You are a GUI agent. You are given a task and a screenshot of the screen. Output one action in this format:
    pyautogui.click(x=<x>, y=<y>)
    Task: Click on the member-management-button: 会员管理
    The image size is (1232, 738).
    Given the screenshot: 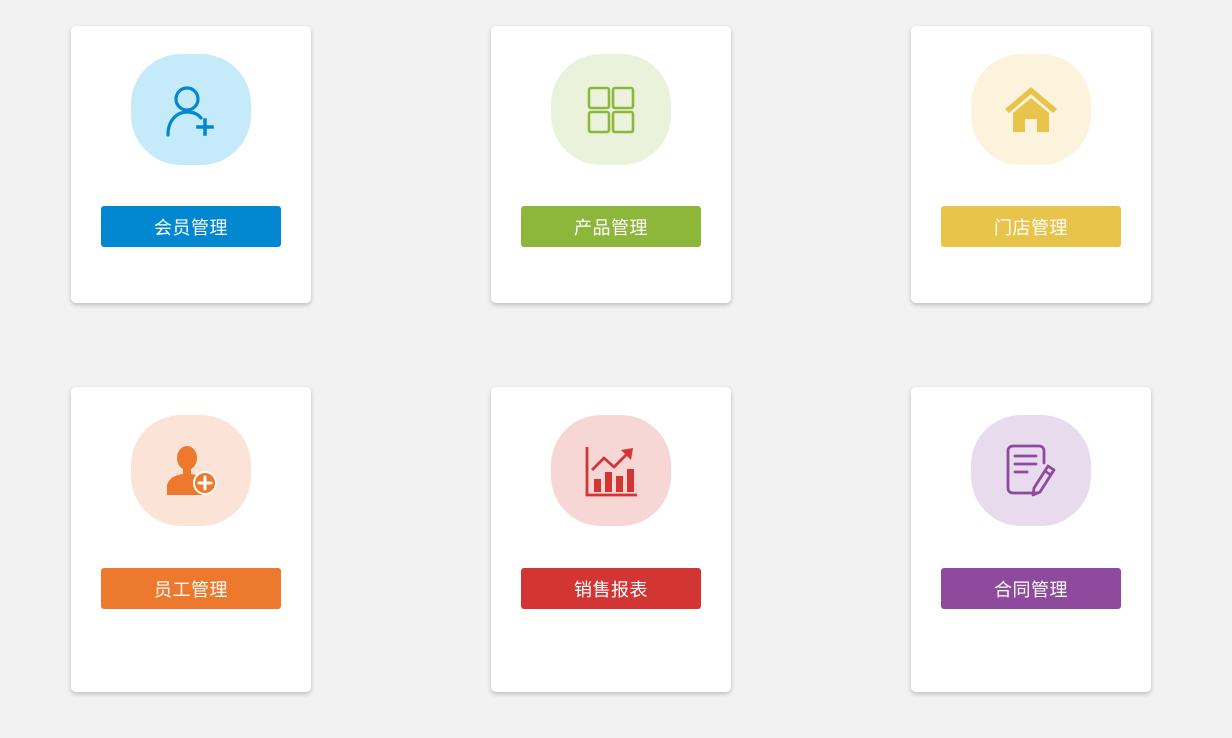 What is the action you would take?
    pyautogui.click(x=191, y=226)
    